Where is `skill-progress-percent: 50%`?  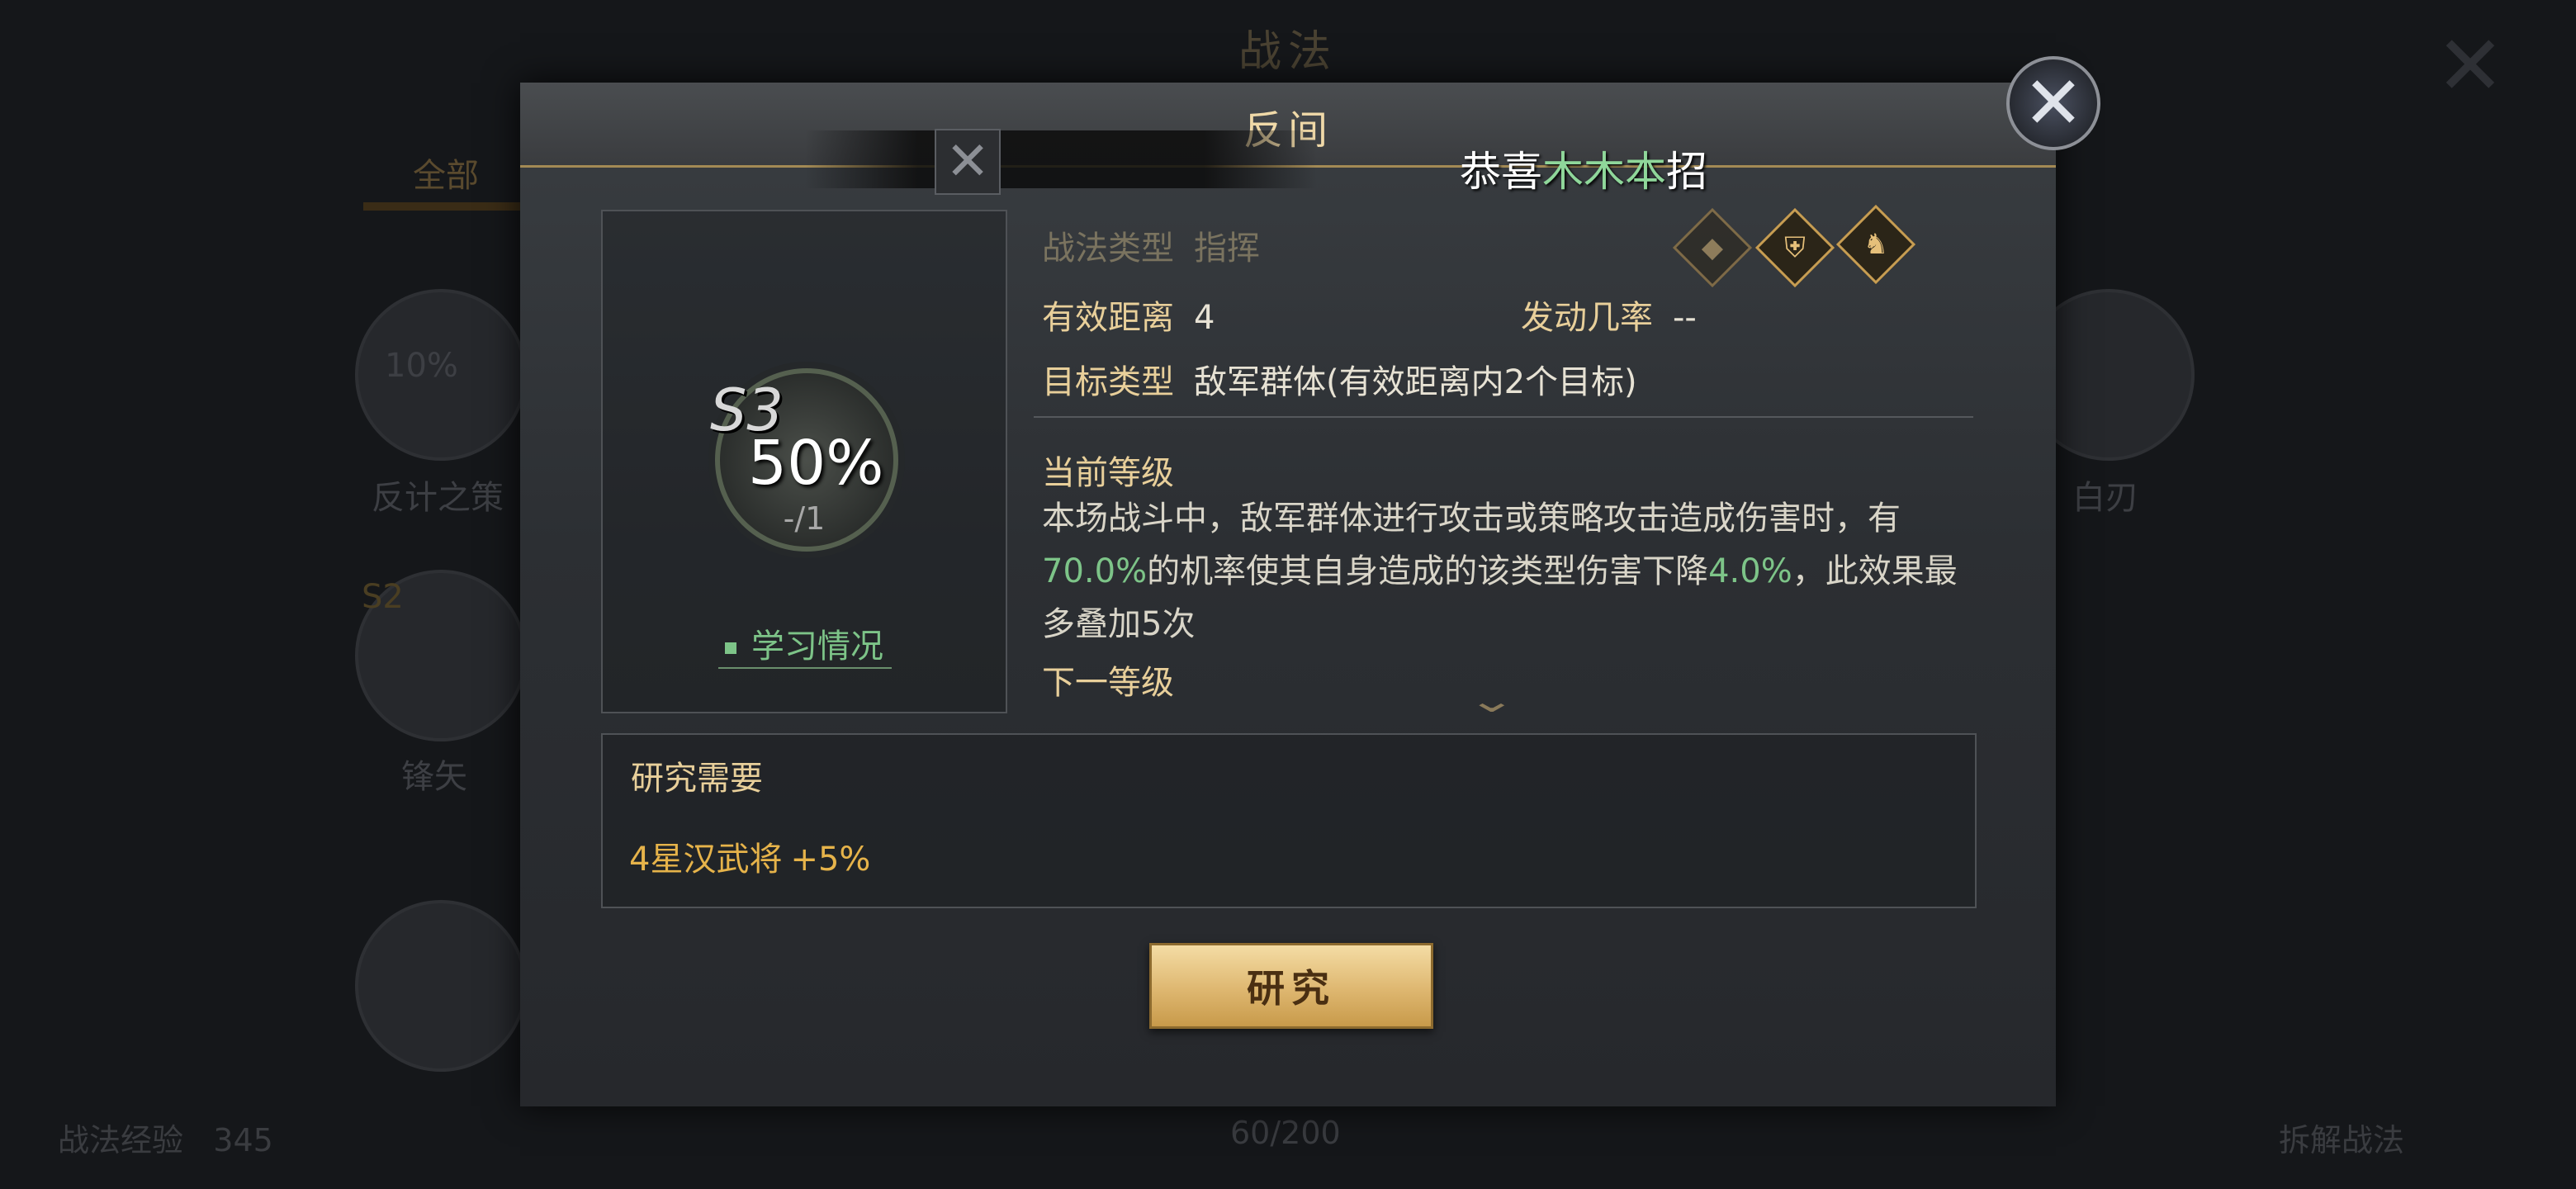
skill-progress-percent: 50% is located at coordinates (816, 463).